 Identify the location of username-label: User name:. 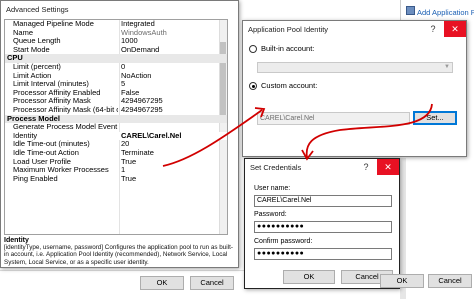
(272, 188).